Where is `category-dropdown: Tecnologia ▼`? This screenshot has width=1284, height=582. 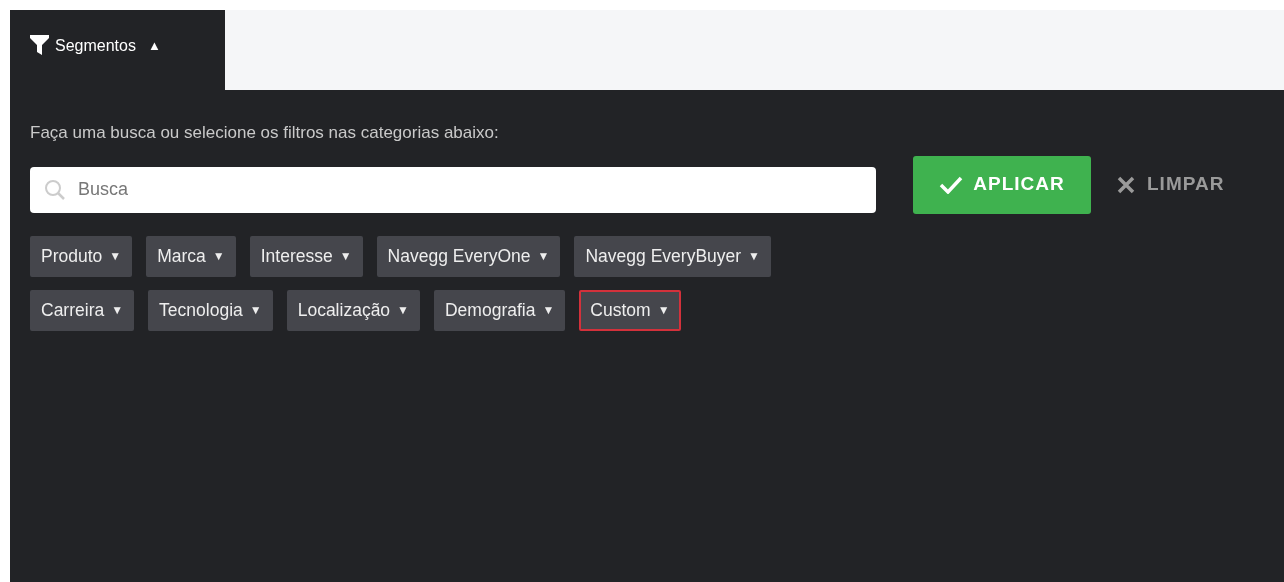
category-dropdown: Tecnologia ▼ is located at coordinates (210, 310).